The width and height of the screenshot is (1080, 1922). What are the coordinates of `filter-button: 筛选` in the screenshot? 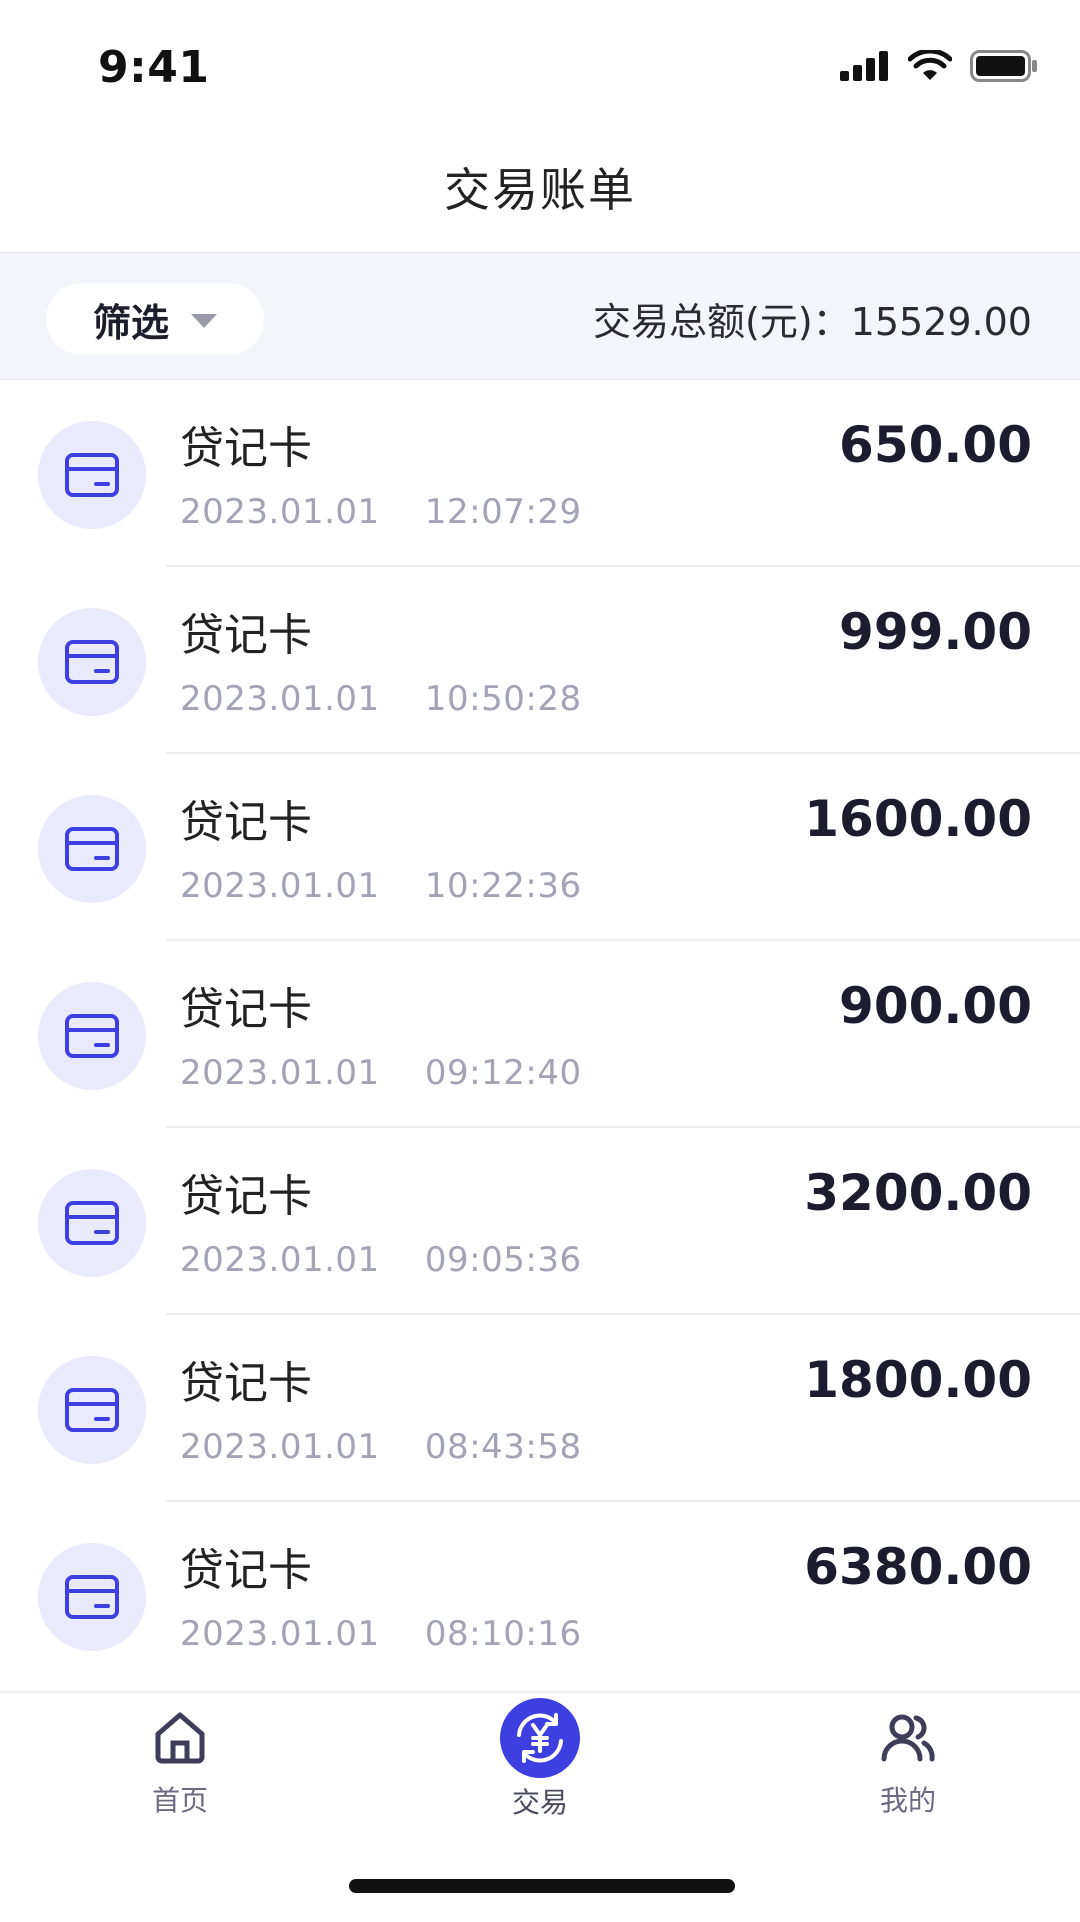 It's located at (155, 319).